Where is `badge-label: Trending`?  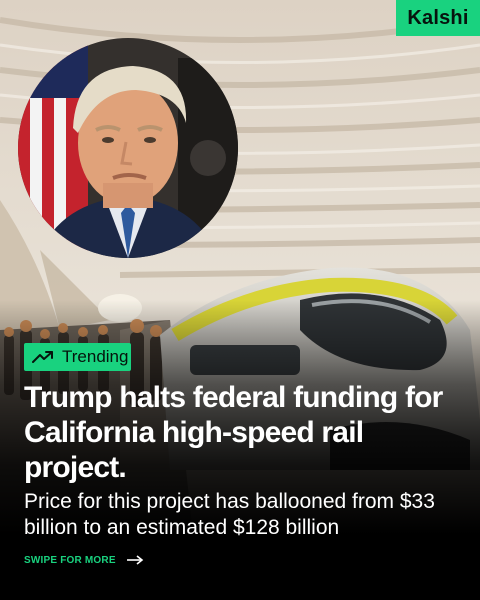 badge-label: Trending is located at coordinates (95, 356).